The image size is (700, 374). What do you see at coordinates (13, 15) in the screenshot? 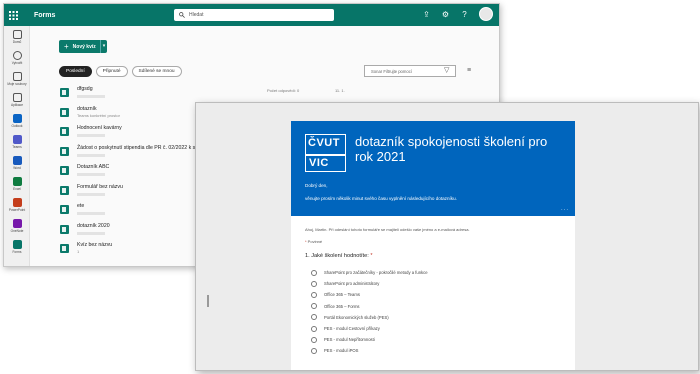
I see `app-launcher-icon` at bounding box center [13, 15].